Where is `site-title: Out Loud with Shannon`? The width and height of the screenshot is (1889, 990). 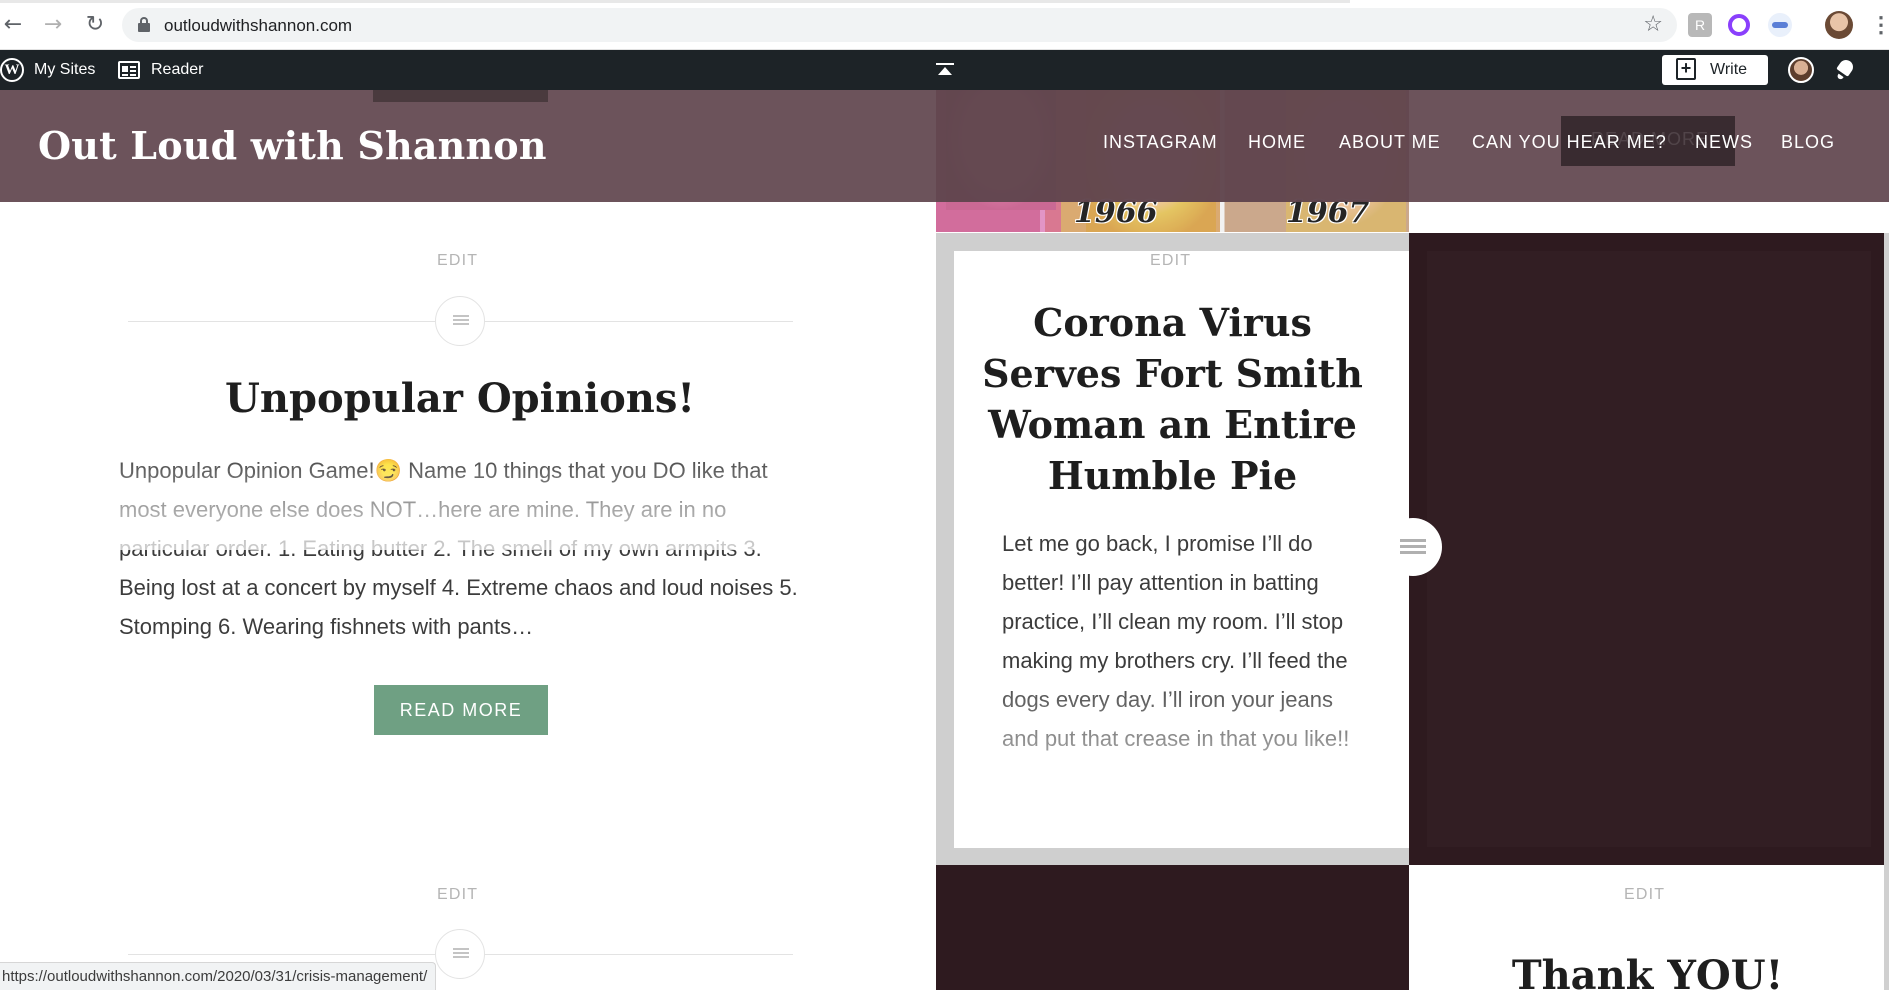
site-title: Out Loud with Shannon is located at coordinates (292, 145).